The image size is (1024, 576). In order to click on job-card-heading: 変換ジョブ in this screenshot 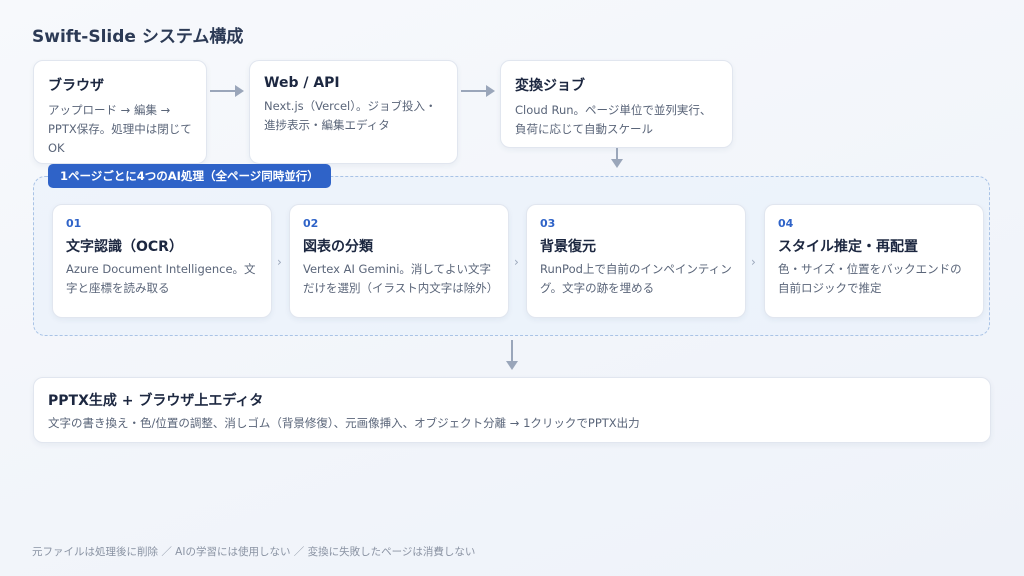, I will do `click(550, 86)`.